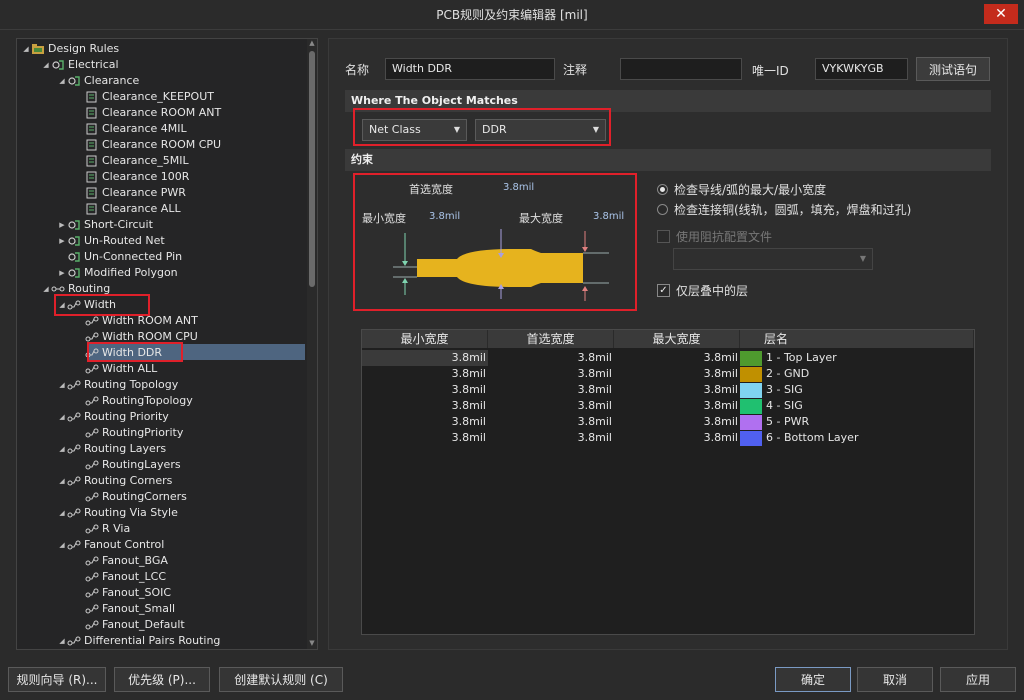 This screenshot has height=700, width=1024. Describe the element at coordinates (123, 593) in the screenshot. I see `tree-node: Fanout_SOIC` at that location.